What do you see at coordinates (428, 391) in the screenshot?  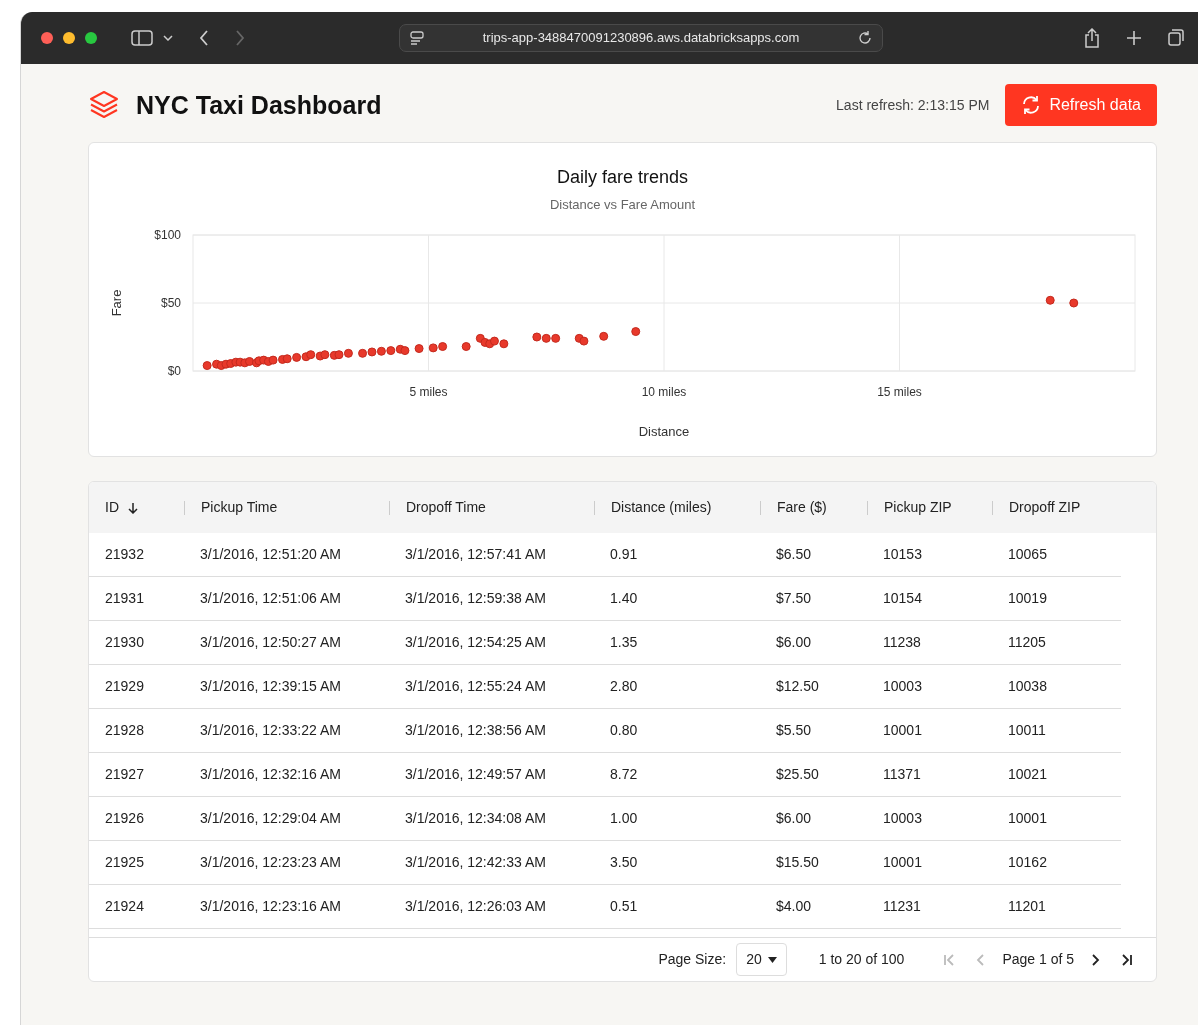 I see `x-tick-label: 5 miles` at bounding box center [428, 391].